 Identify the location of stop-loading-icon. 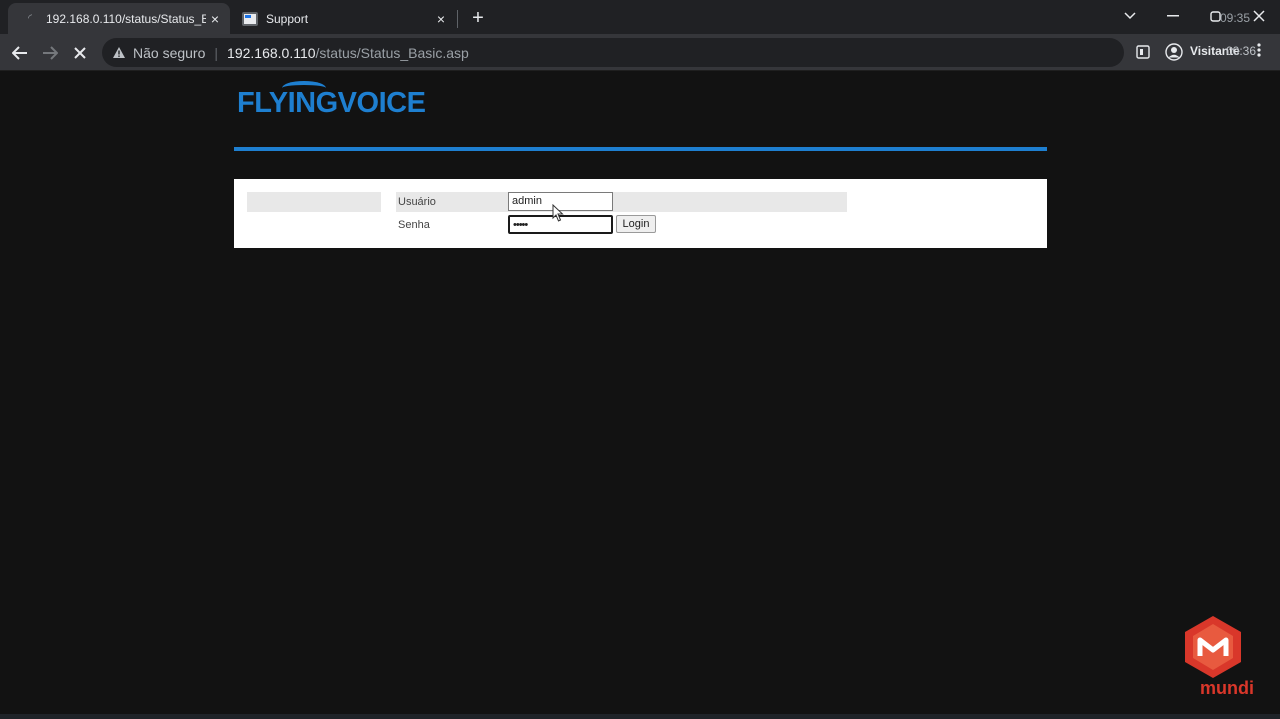
(80, 53).